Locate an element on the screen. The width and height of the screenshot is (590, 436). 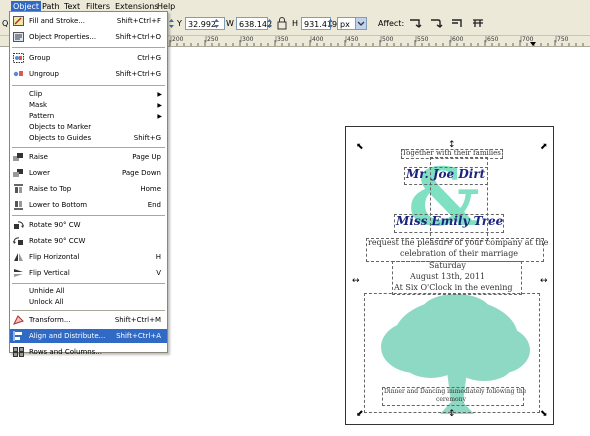
menu-item-group: Group Ctrl+G is located at coordinates (88, 58).